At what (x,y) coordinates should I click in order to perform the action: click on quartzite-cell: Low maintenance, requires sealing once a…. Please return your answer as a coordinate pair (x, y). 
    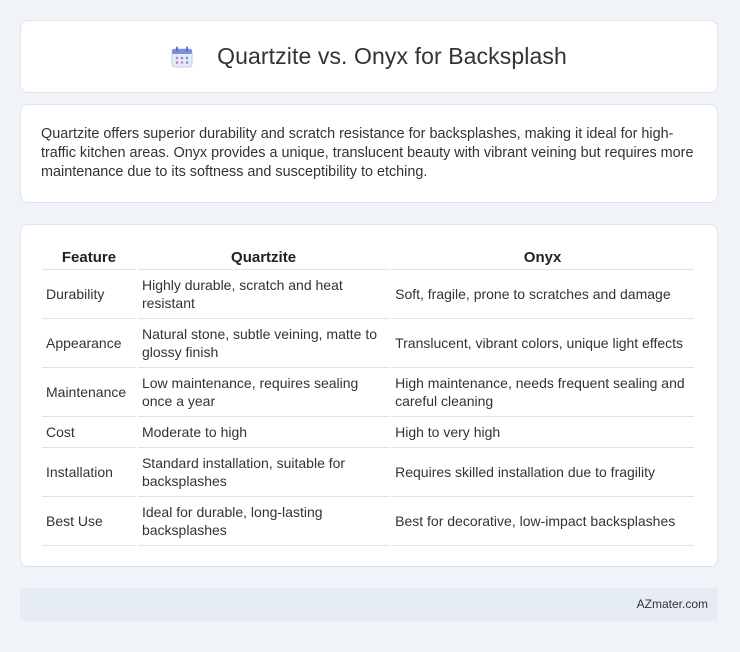
    Looking at the image, I should click on (263, 392).